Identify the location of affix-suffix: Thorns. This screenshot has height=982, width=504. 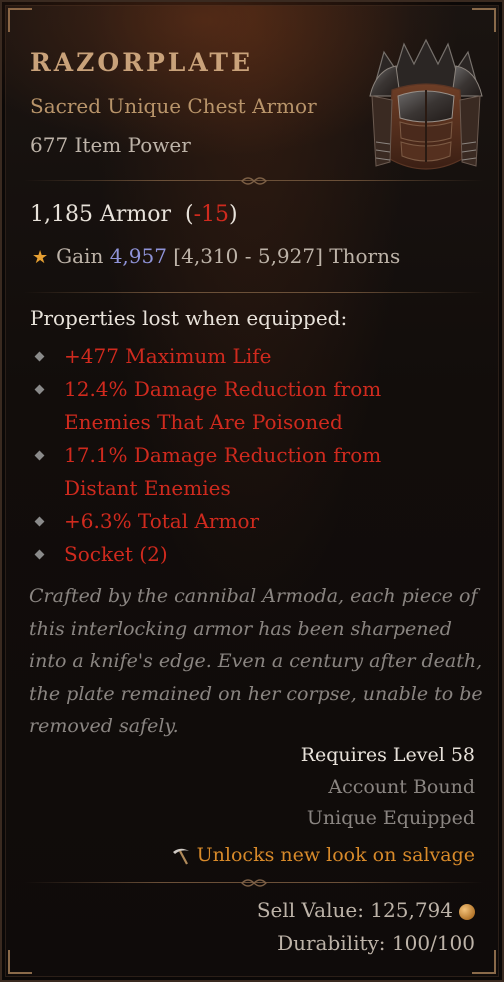
(365, 256).